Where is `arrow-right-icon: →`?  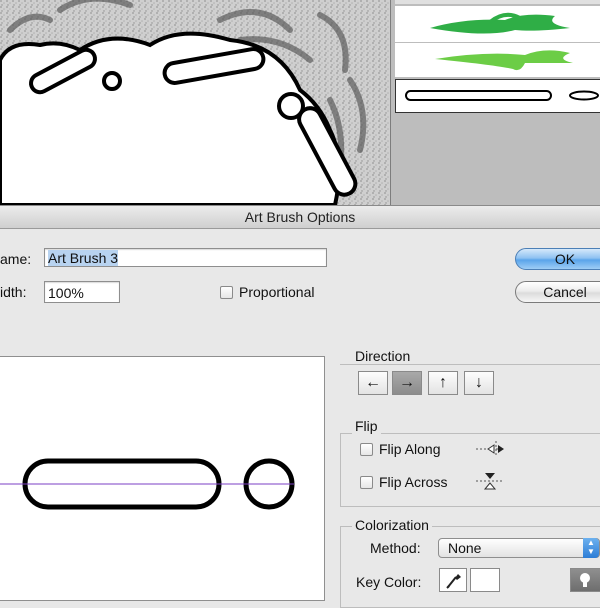 arrow-right-icon: → is located at coordinates (407, 383).